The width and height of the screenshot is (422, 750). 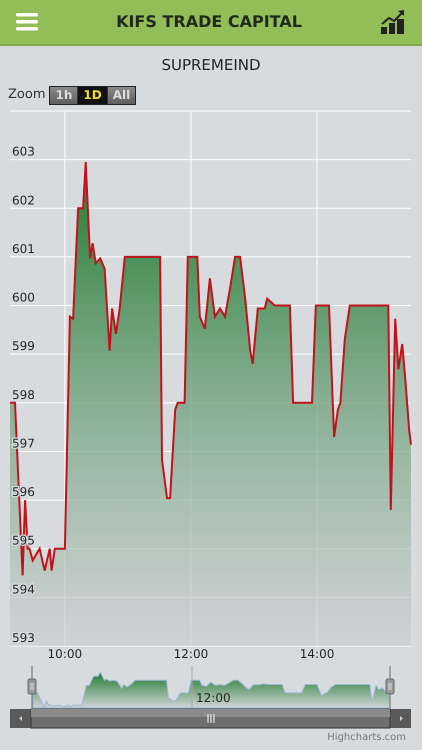 I want to click on axis-label: 603, so click(x=23, y=151).